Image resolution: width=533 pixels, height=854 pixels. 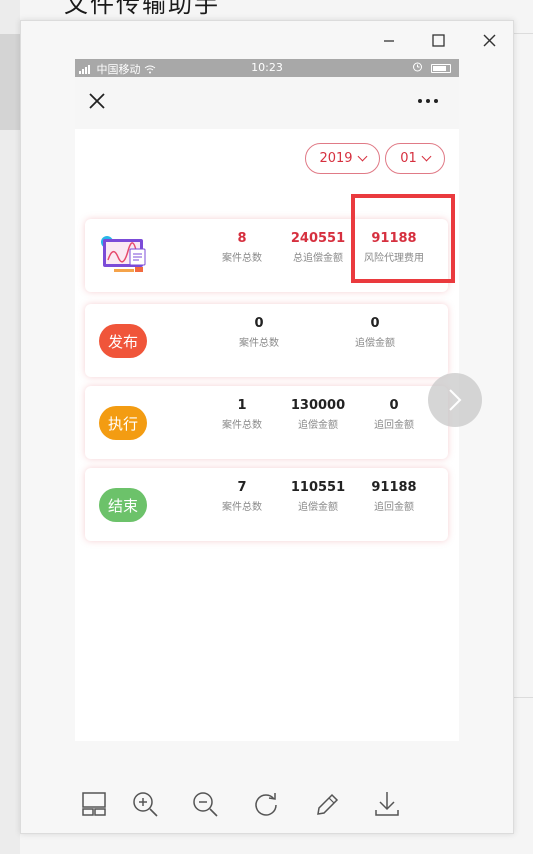 What do you see at coordinates (394, 497) in the screenshot?
I see `finish-stat-recovered: 91188 追回金额` at bounding box center [394, 497].